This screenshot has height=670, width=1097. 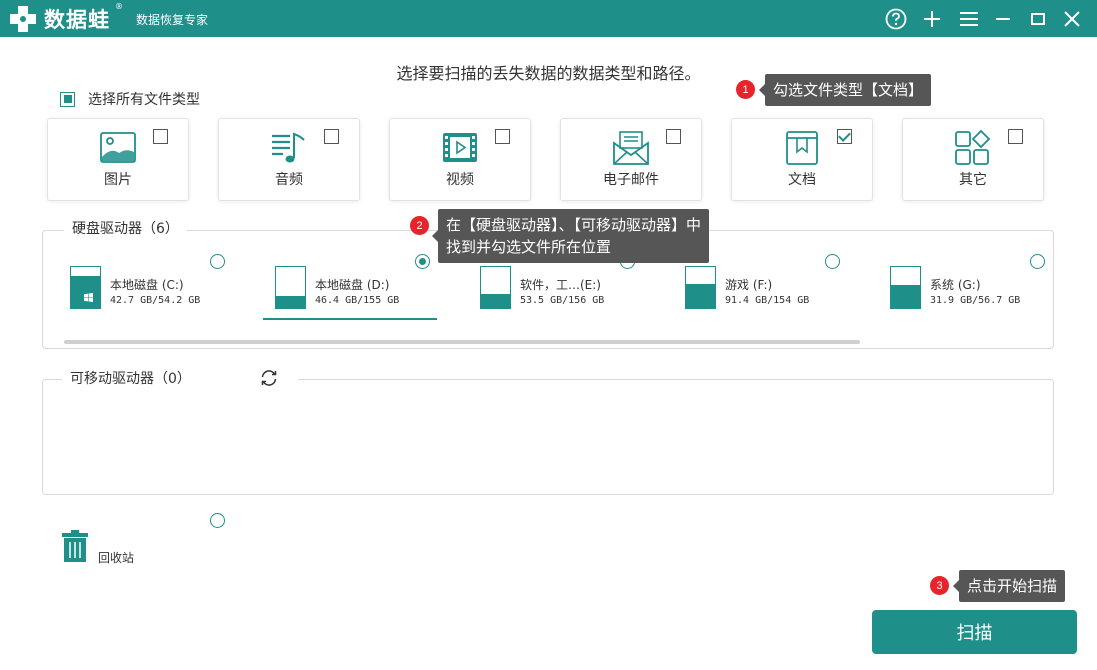 What do you see at coordinates (955, 285) in the screenshot?
I see `drive-name: 系统 (G:)` at bounding box center [955, 285].